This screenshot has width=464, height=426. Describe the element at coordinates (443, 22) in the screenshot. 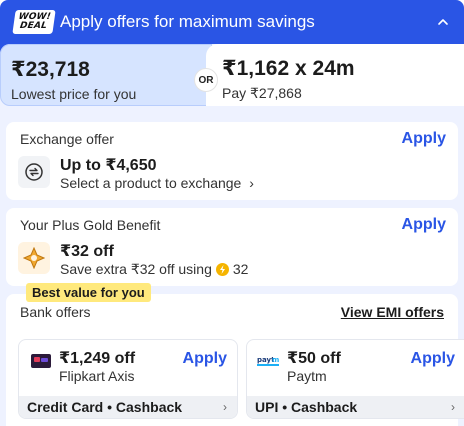

I see `chevron-up-icon` at that location.